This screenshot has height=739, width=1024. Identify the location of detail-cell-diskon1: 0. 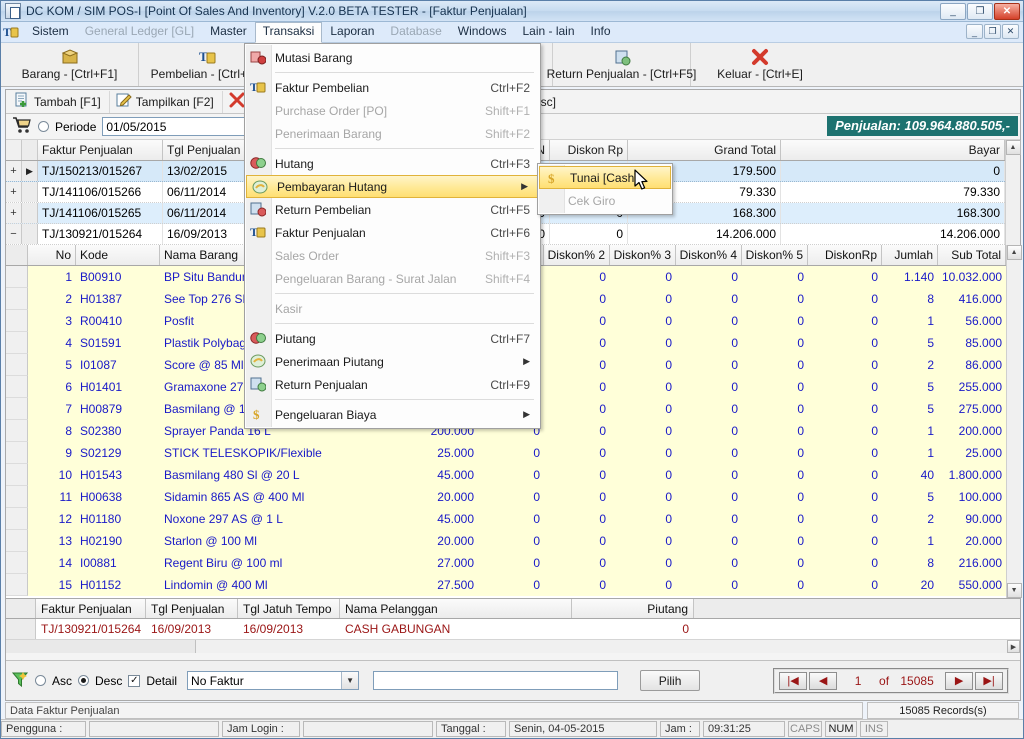
(536, 541).